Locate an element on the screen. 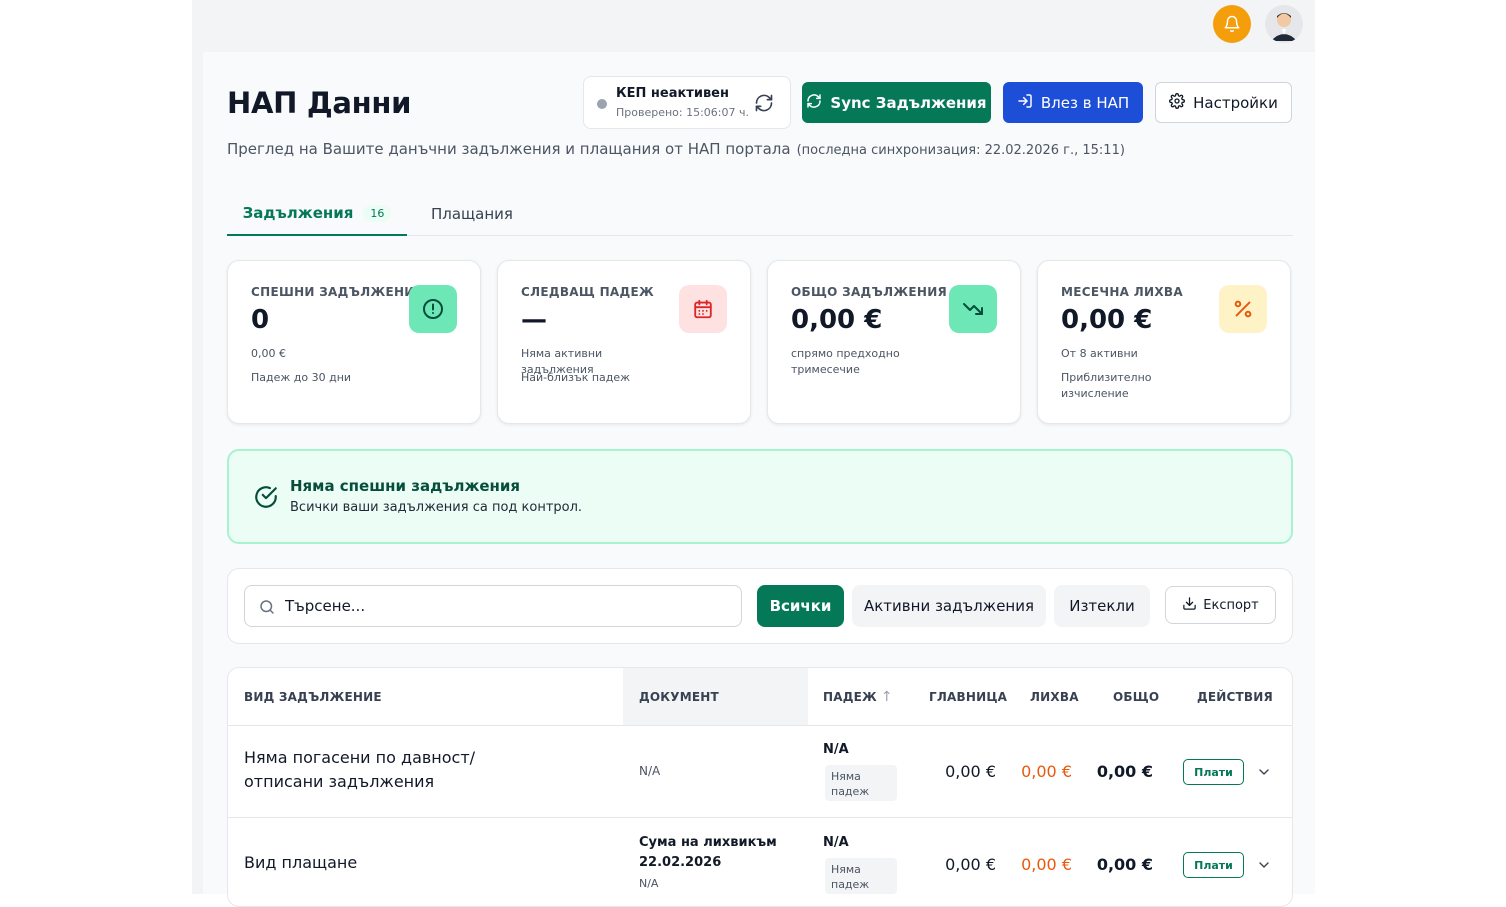 This screenshot has height=907, width=1506. card-value: — is located at coordinates (534, 320).